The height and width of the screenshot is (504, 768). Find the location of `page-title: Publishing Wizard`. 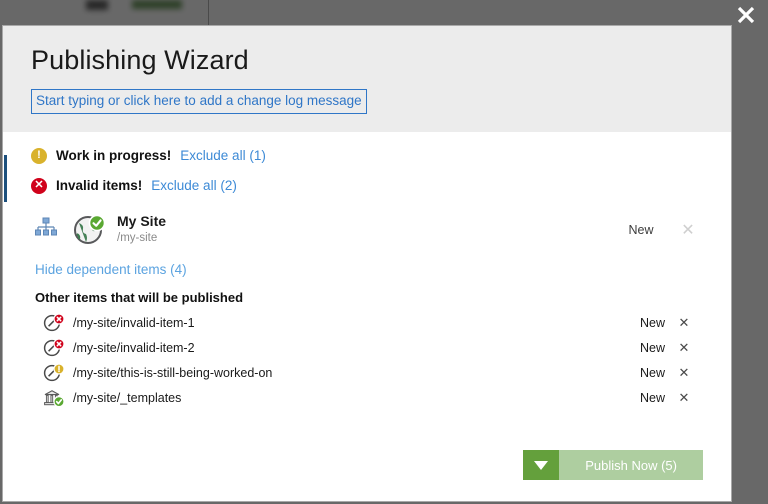

page-title: Publishing Wizard is located at coordinates (140, 60).